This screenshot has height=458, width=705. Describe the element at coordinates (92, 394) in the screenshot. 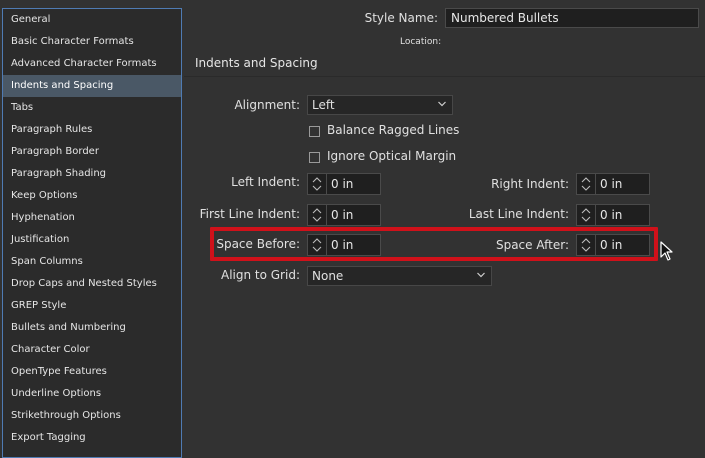

I see `sidebar-item-underline-options: Underline Options` at that location.